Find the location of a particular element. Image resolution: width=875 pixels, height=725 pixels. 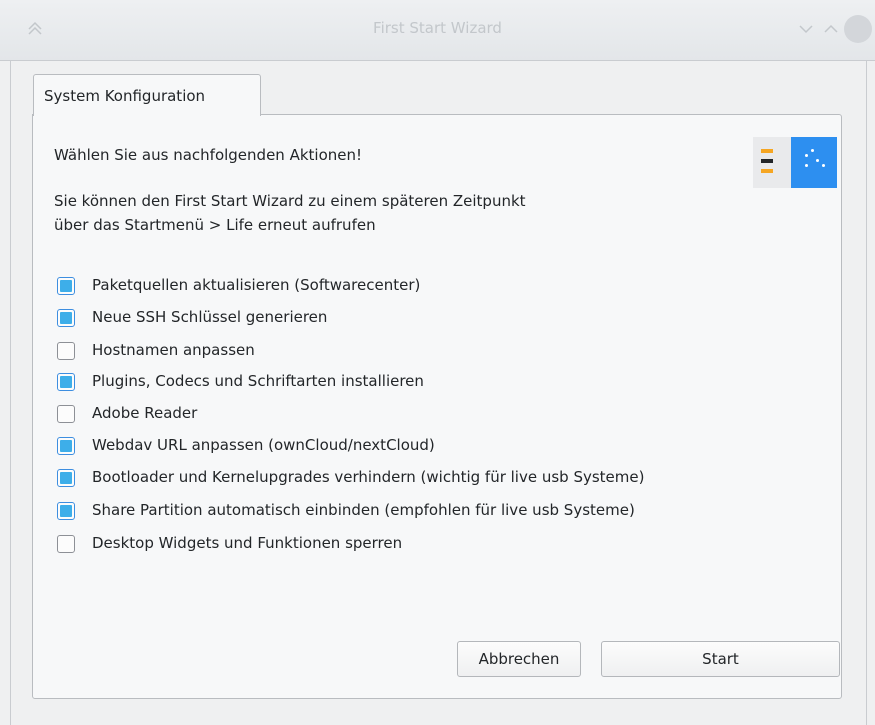

maximize-icon is located at coordinates (831, 29).